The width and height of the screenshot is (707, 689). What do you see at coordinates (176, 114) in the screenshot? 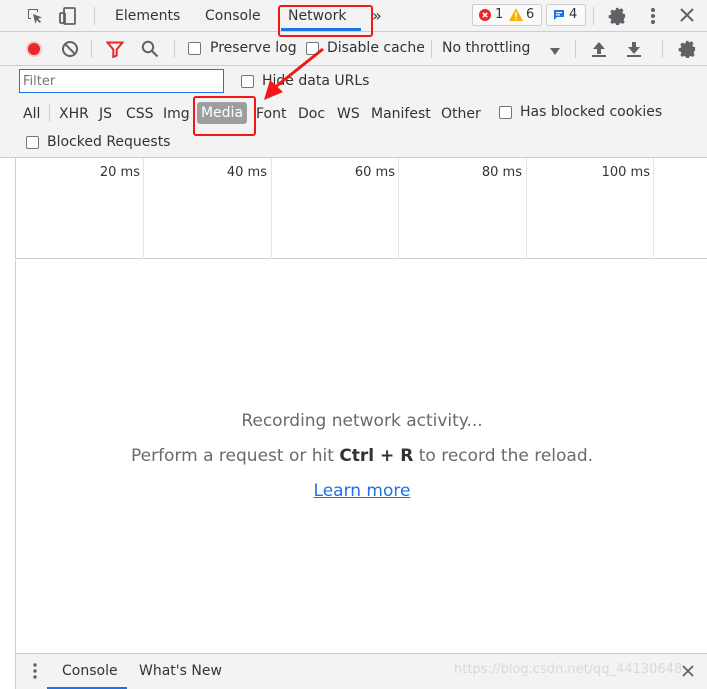
I see `type-img: Img` at bounding box center [176, 114].